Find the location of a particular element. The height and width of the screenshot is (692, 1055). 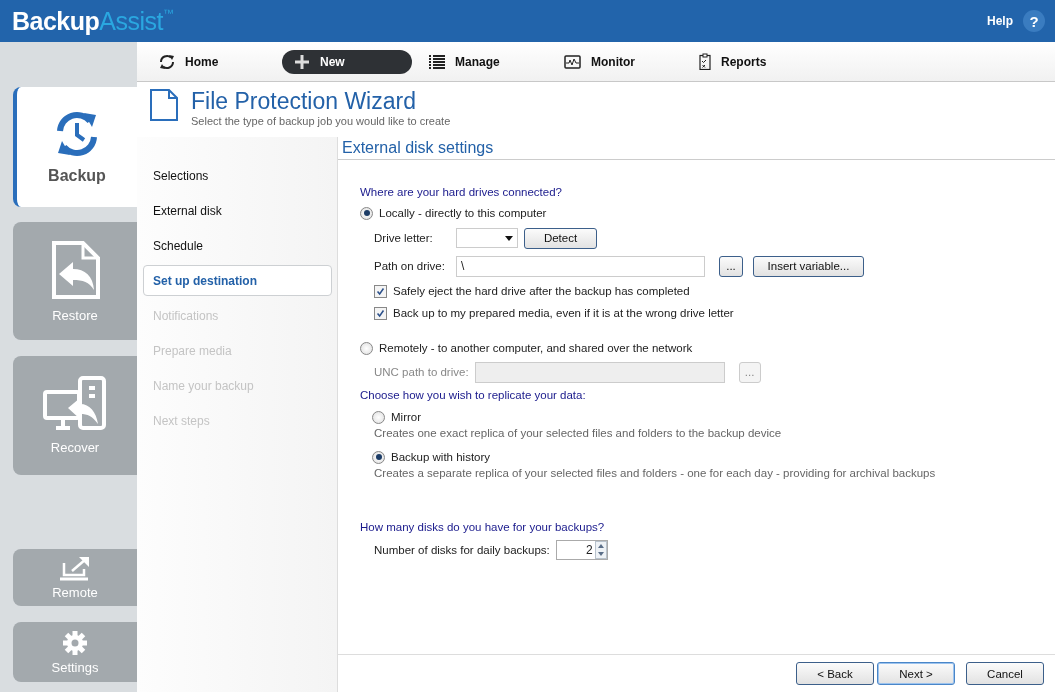

computer-server-arrow-icon is located at coordinates (75, 404).